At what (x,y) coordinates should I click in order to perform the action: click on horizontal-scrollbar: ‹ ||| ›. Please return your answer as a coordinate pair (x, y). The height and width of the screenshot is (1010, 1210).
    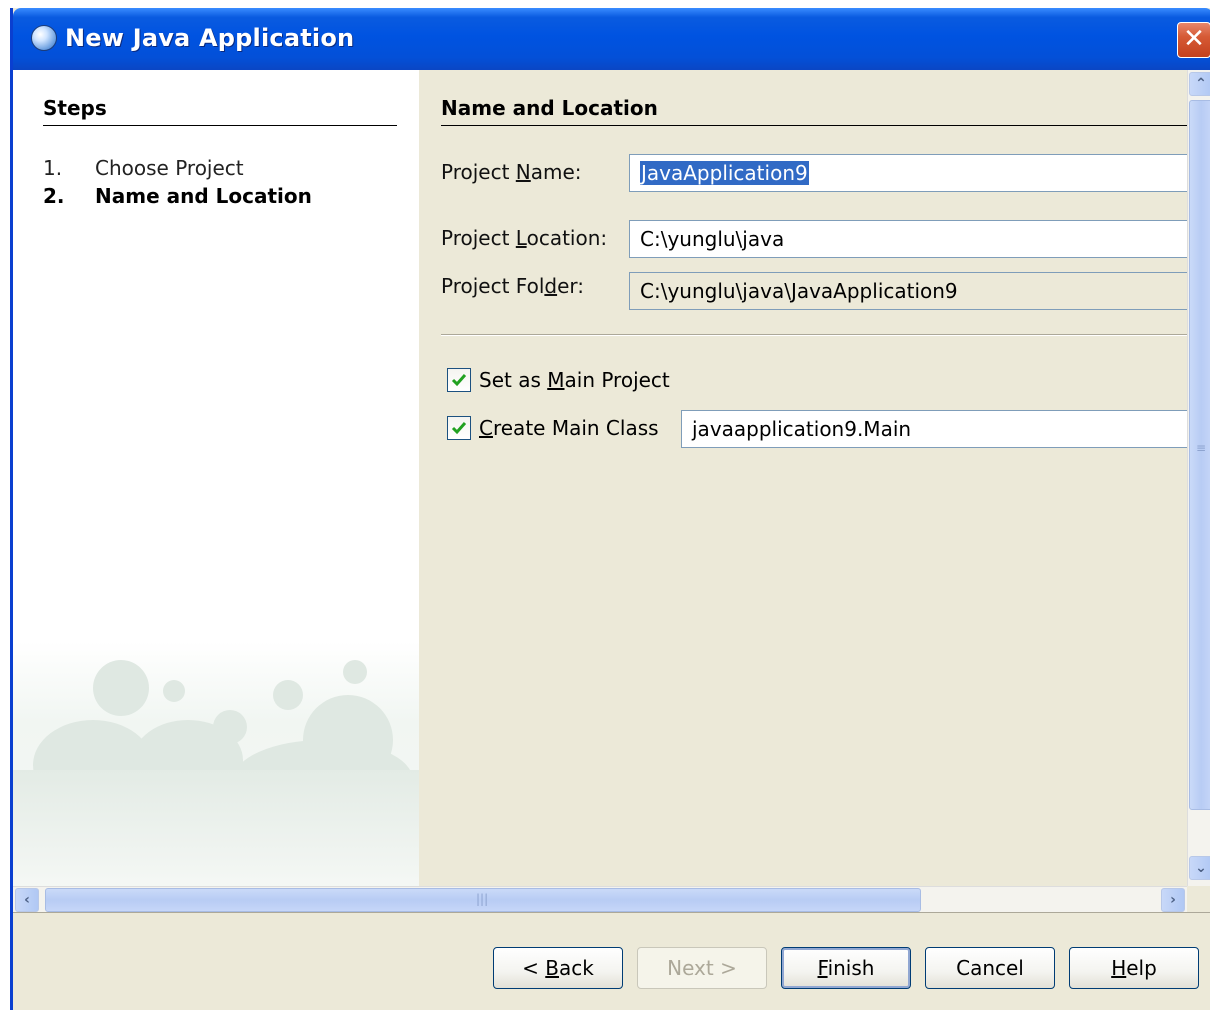
    Looking at the image, I should click on (600, 899).